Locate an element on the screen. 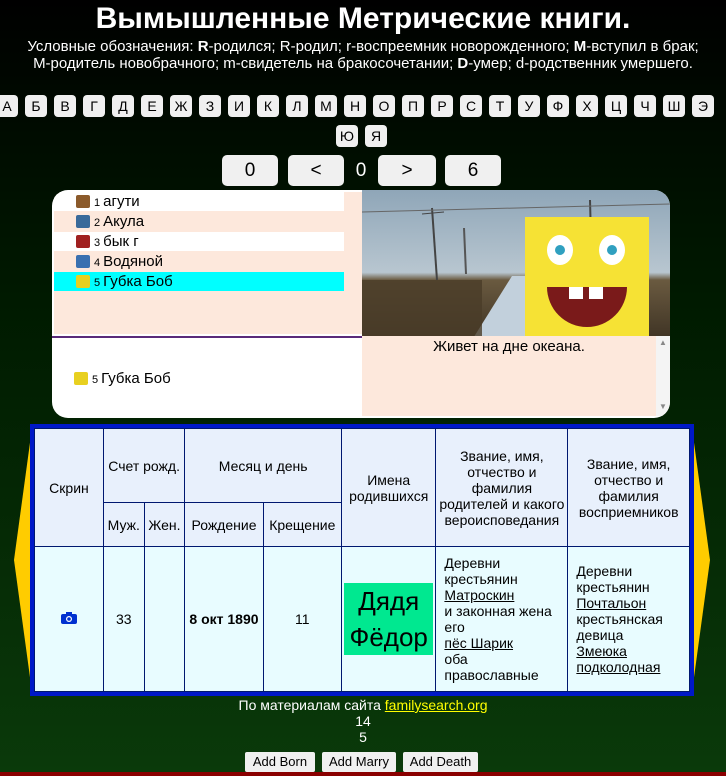 The height and width of the screenshot is (776, 726). header-names: Имена родившихся is located at coordinates (389, 487).